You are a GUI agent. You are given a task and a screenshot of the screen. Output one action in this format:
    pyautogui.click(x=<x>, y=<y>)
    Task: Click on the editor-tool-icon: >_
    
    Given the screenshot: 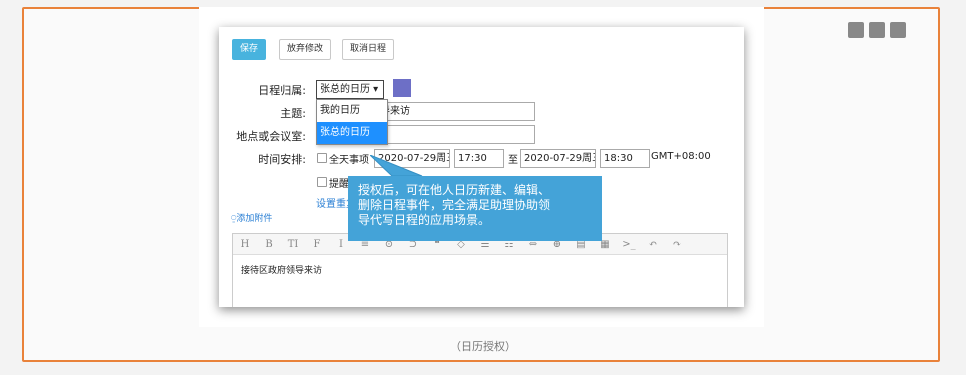 What is the action you would take?
    pyautogui.click(x=629, y=244)
    